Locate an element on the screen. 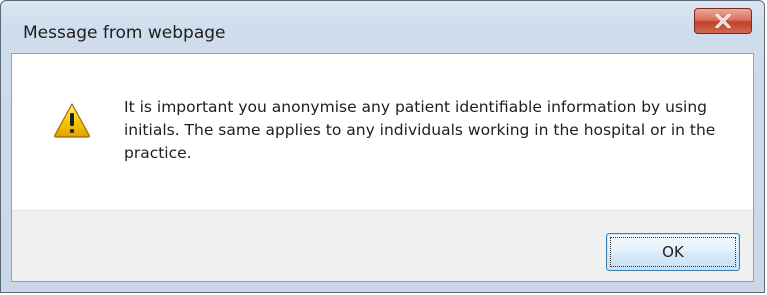  window-title: Message from webpage is located at coordinates (124, 33).